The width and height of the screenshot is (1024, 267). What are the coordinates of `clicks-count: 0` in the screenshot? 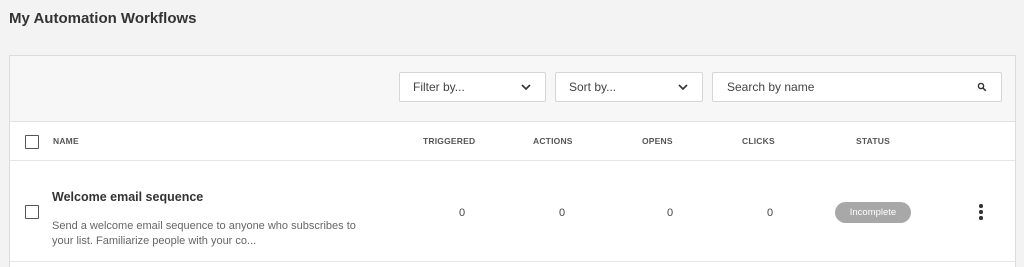 It's located at (770, 213).